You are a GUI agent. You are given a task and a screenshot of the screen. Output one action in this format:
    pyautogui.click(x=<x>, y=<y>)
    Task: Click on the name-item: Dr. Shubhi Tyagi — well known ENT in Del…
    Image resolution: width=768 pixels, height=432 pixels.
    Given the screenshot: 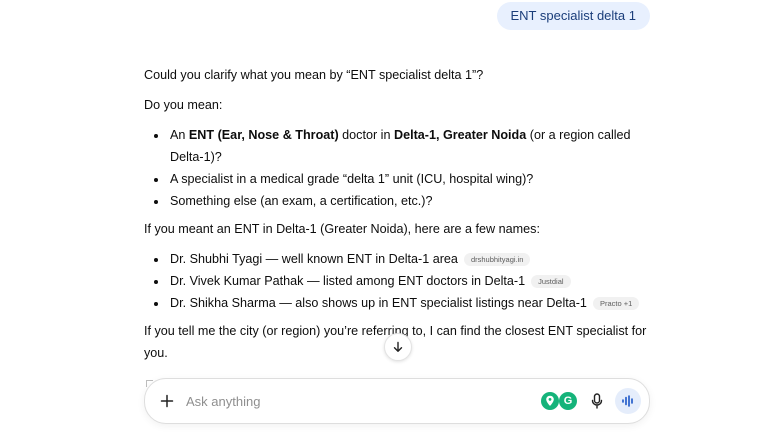 What is the action you would take?
    pyautogui.click(x=413, y=259)
    